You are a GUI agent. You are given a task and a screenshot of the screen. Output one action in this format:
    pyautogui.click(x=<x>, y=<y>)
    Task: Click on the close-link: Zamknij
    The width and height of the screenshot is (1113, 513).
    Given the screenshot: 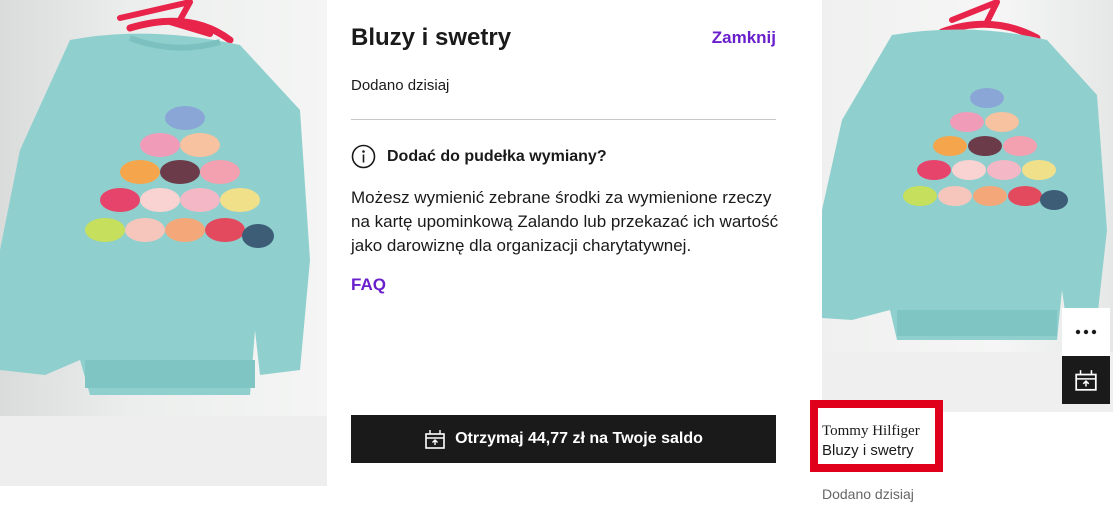 What is the action you would take?
    pyautogui.click(x=744, y=38)
    